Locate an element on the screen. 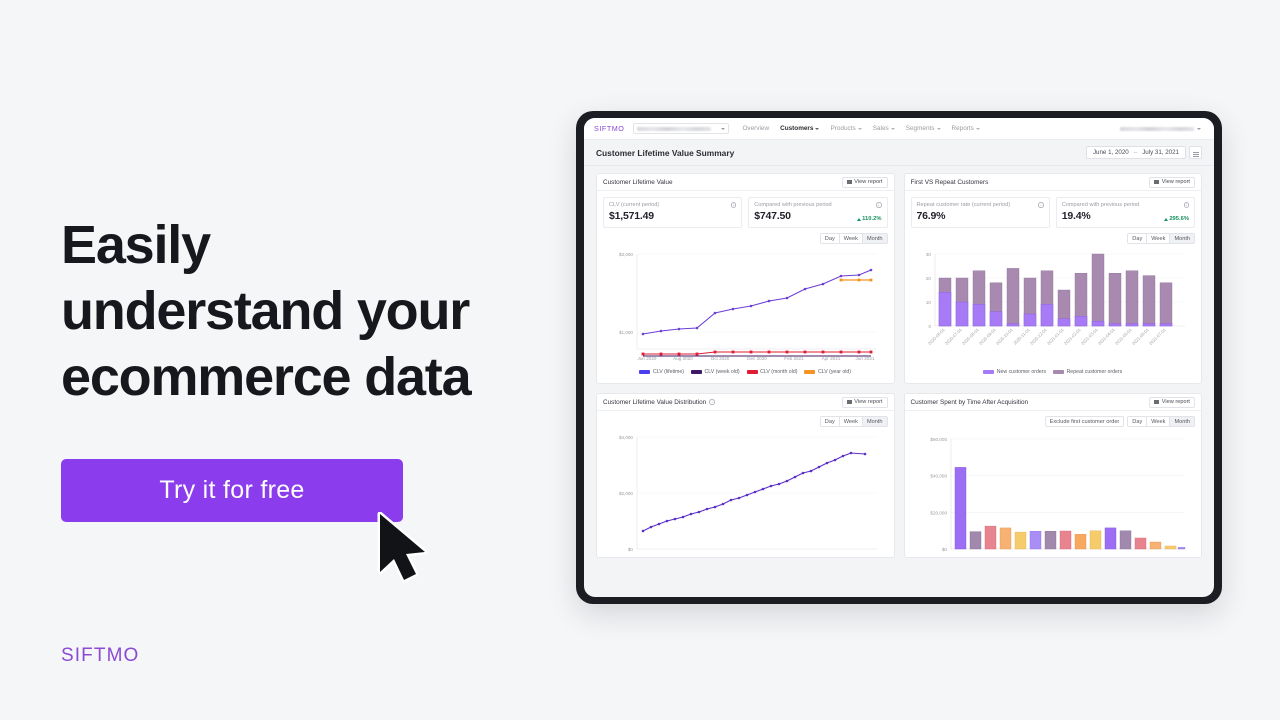  legend-item: CLV (week old) is located at coordinates (715, 372).